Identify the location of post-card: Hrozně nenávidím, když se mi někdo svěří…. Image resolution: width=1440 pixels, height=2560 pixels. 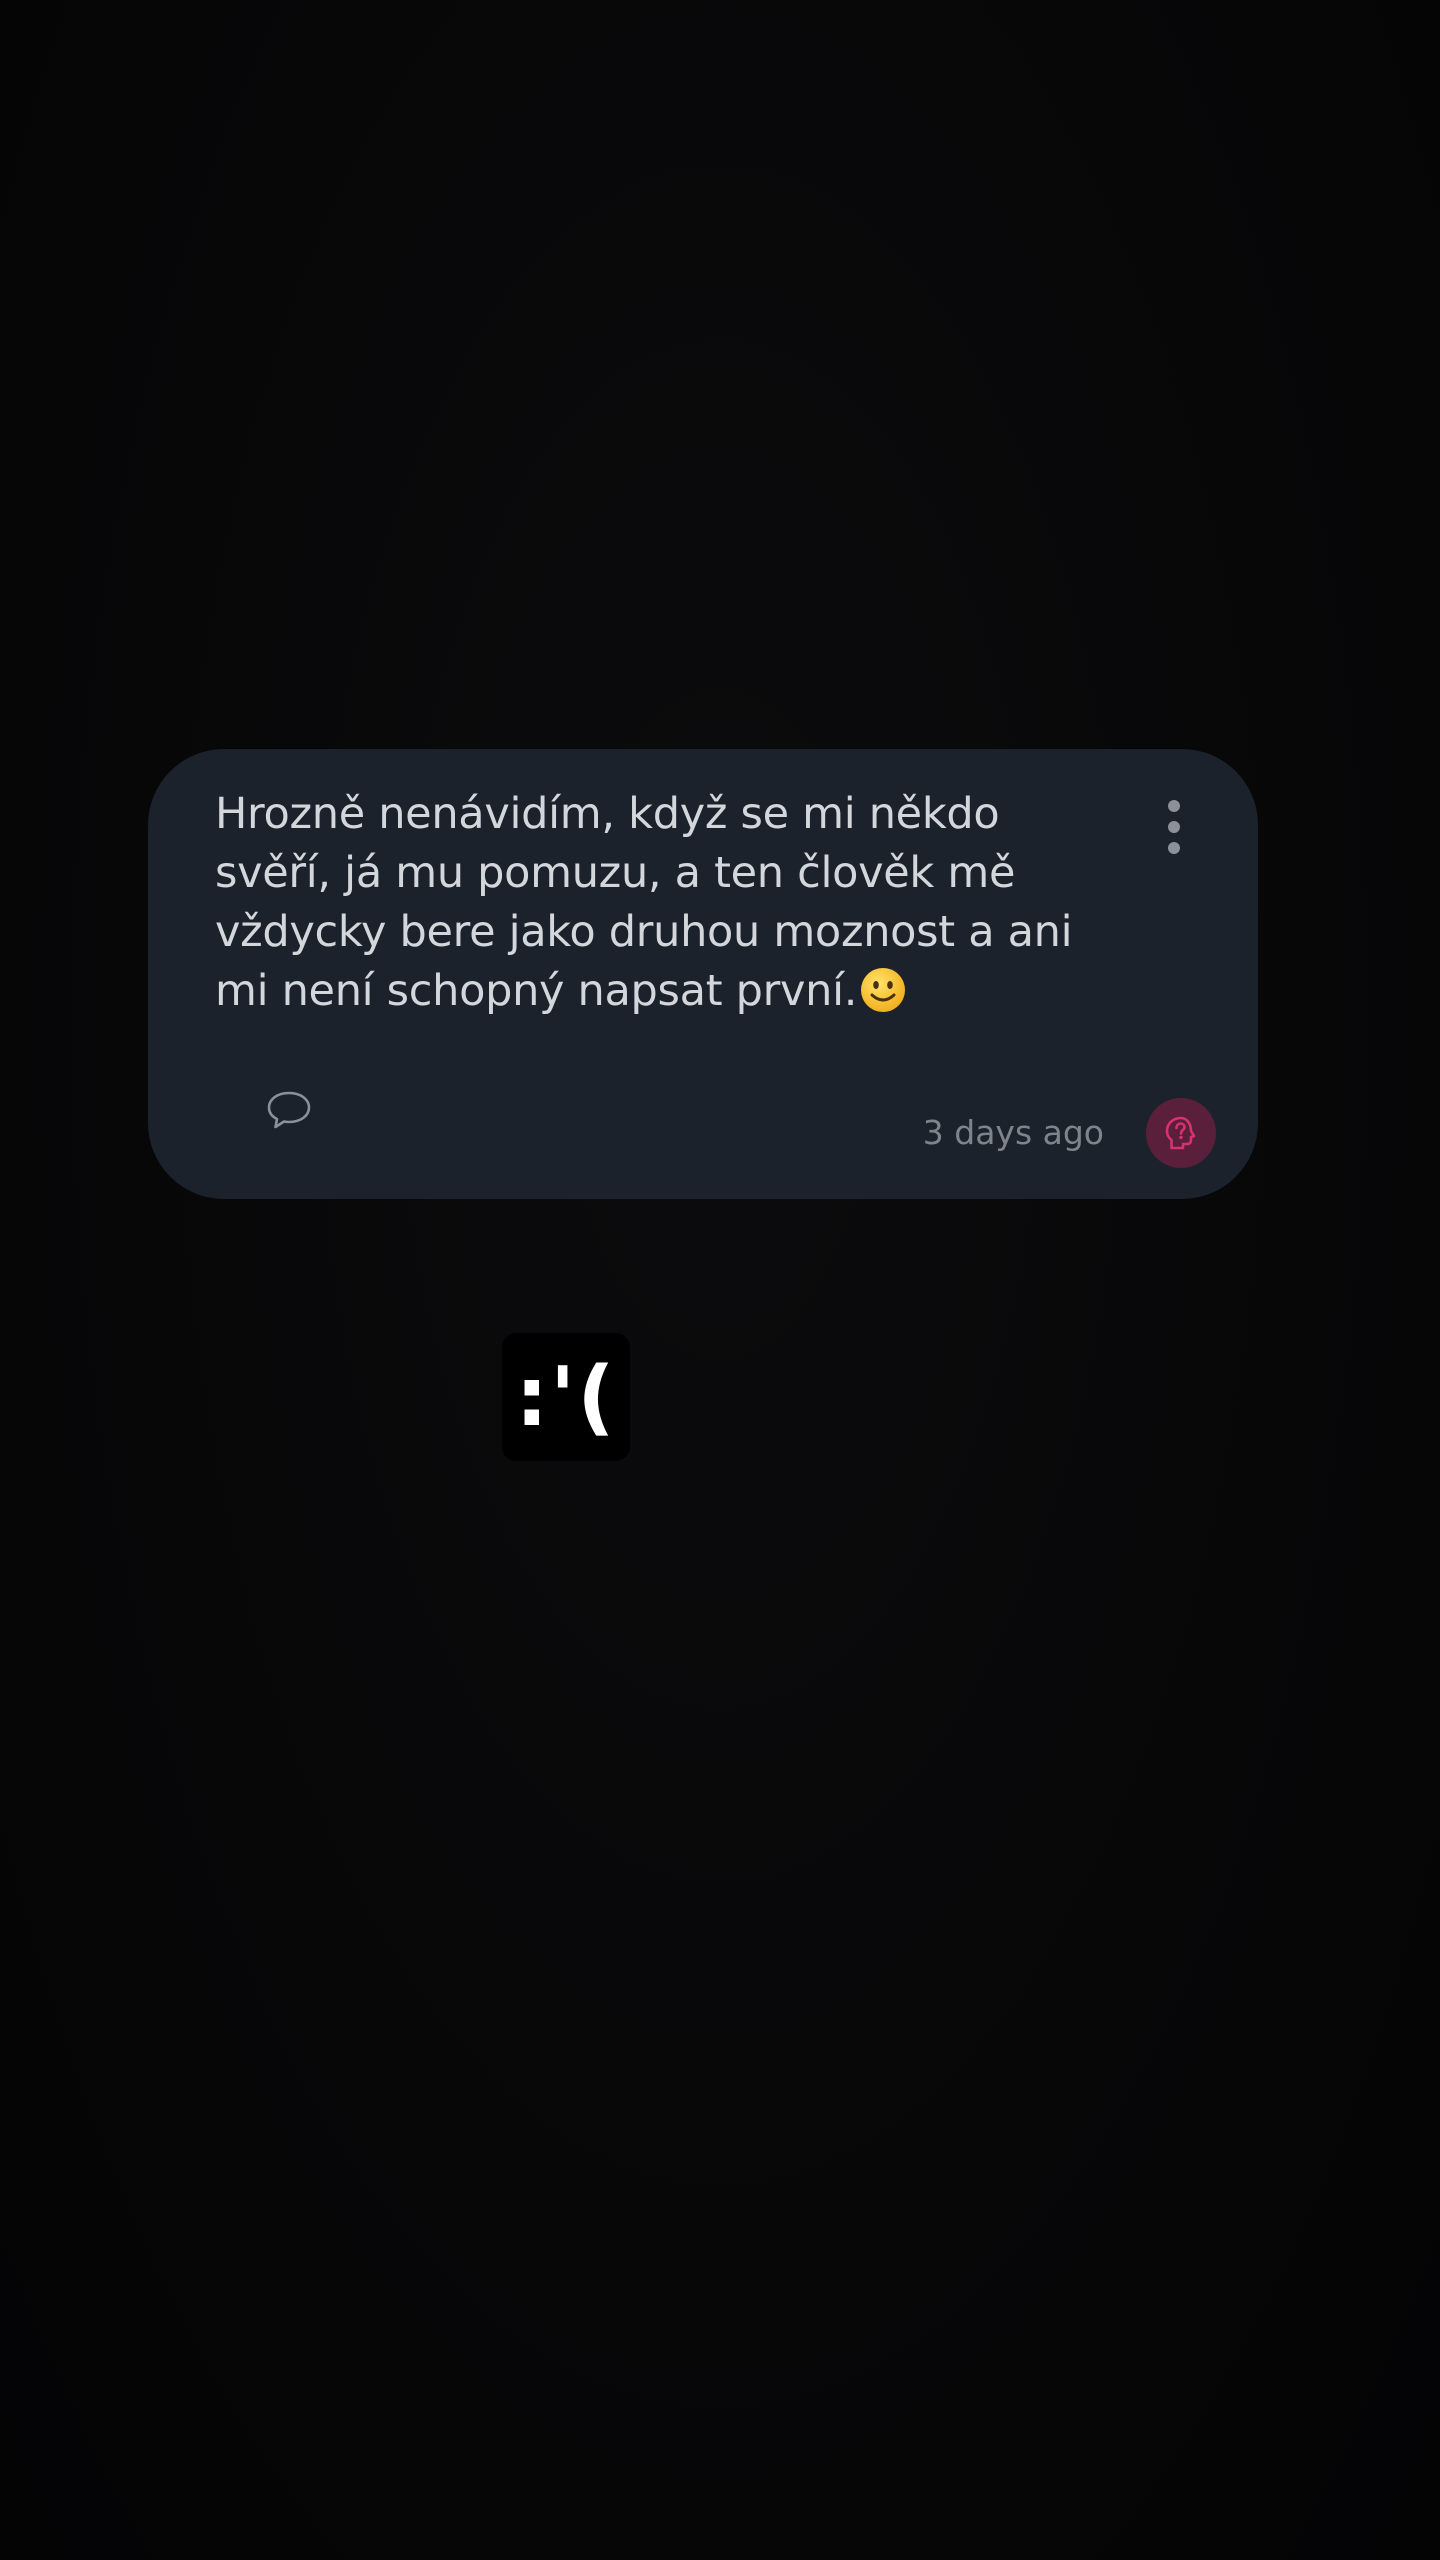
(703, 974).